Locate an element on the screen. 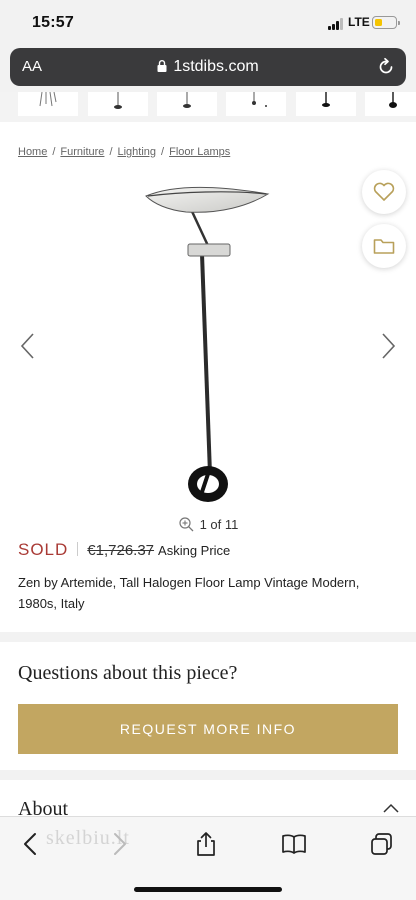 The width and height of the screenshot is (416, 900). save-to-folder-button is located at coordinates (384, 246).